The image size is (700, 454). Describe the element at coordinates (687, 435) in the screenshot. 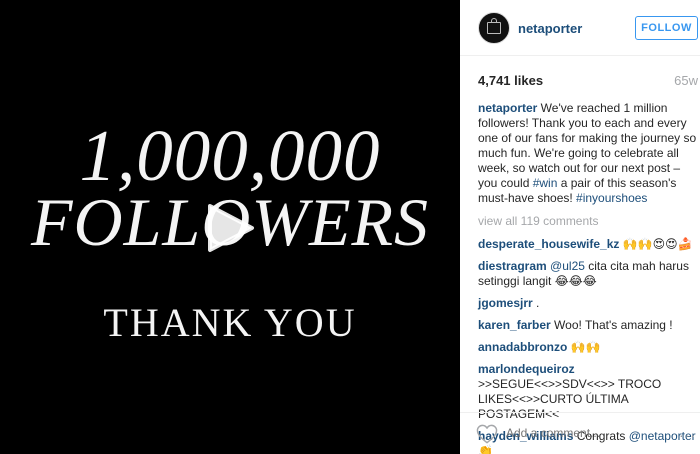

I see `more-options-icon: ···` at that location.